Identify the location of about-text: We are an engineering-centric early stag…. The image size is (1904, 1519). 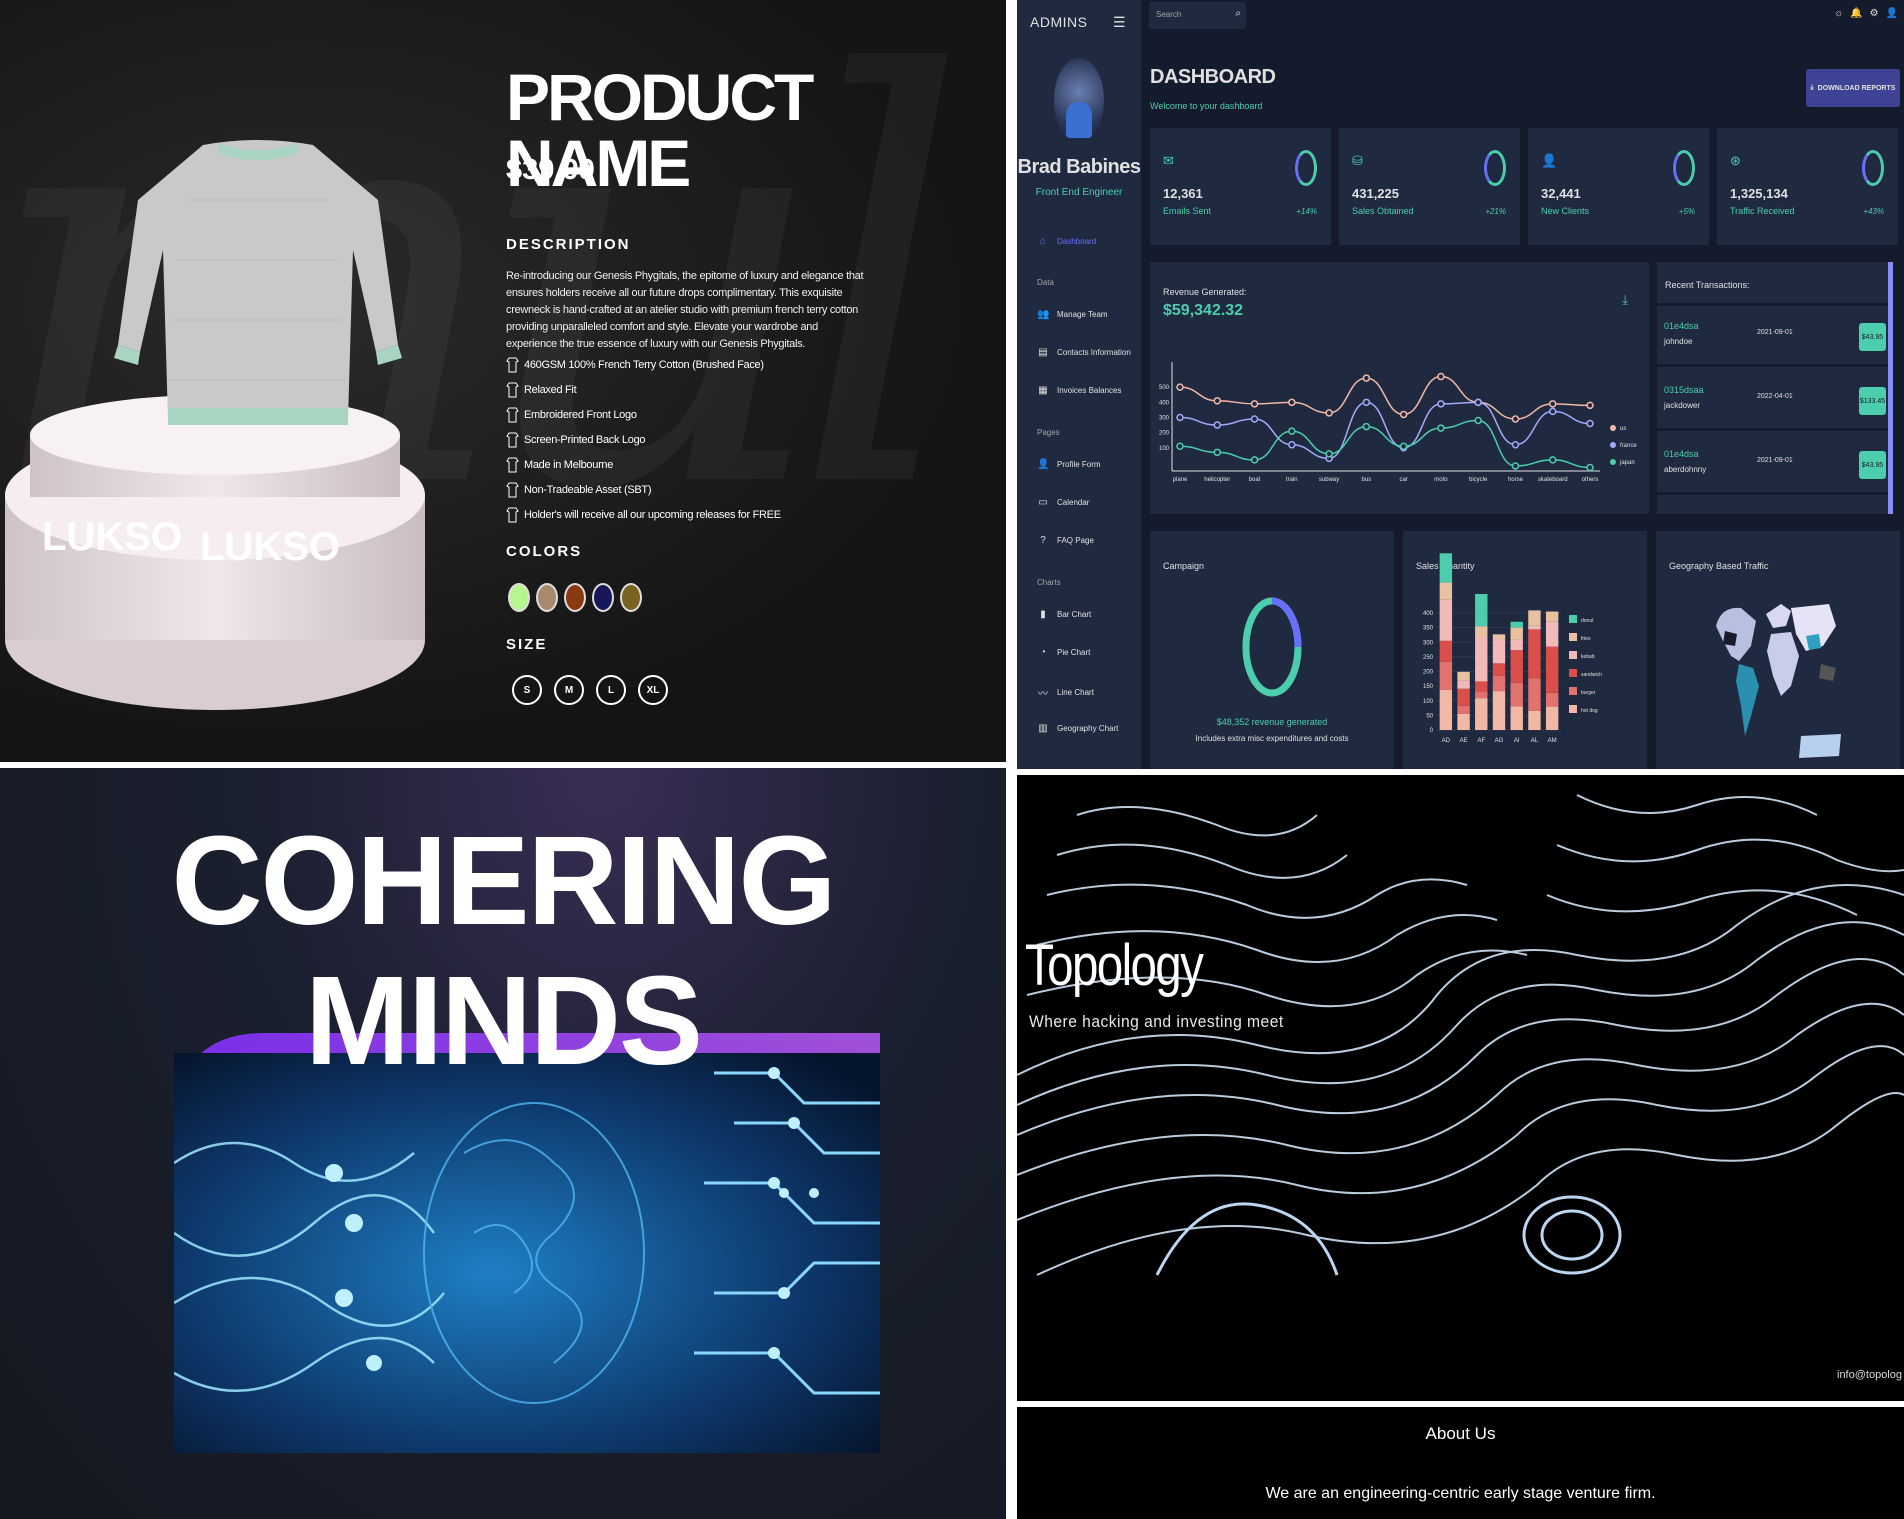
(1460, 1493).